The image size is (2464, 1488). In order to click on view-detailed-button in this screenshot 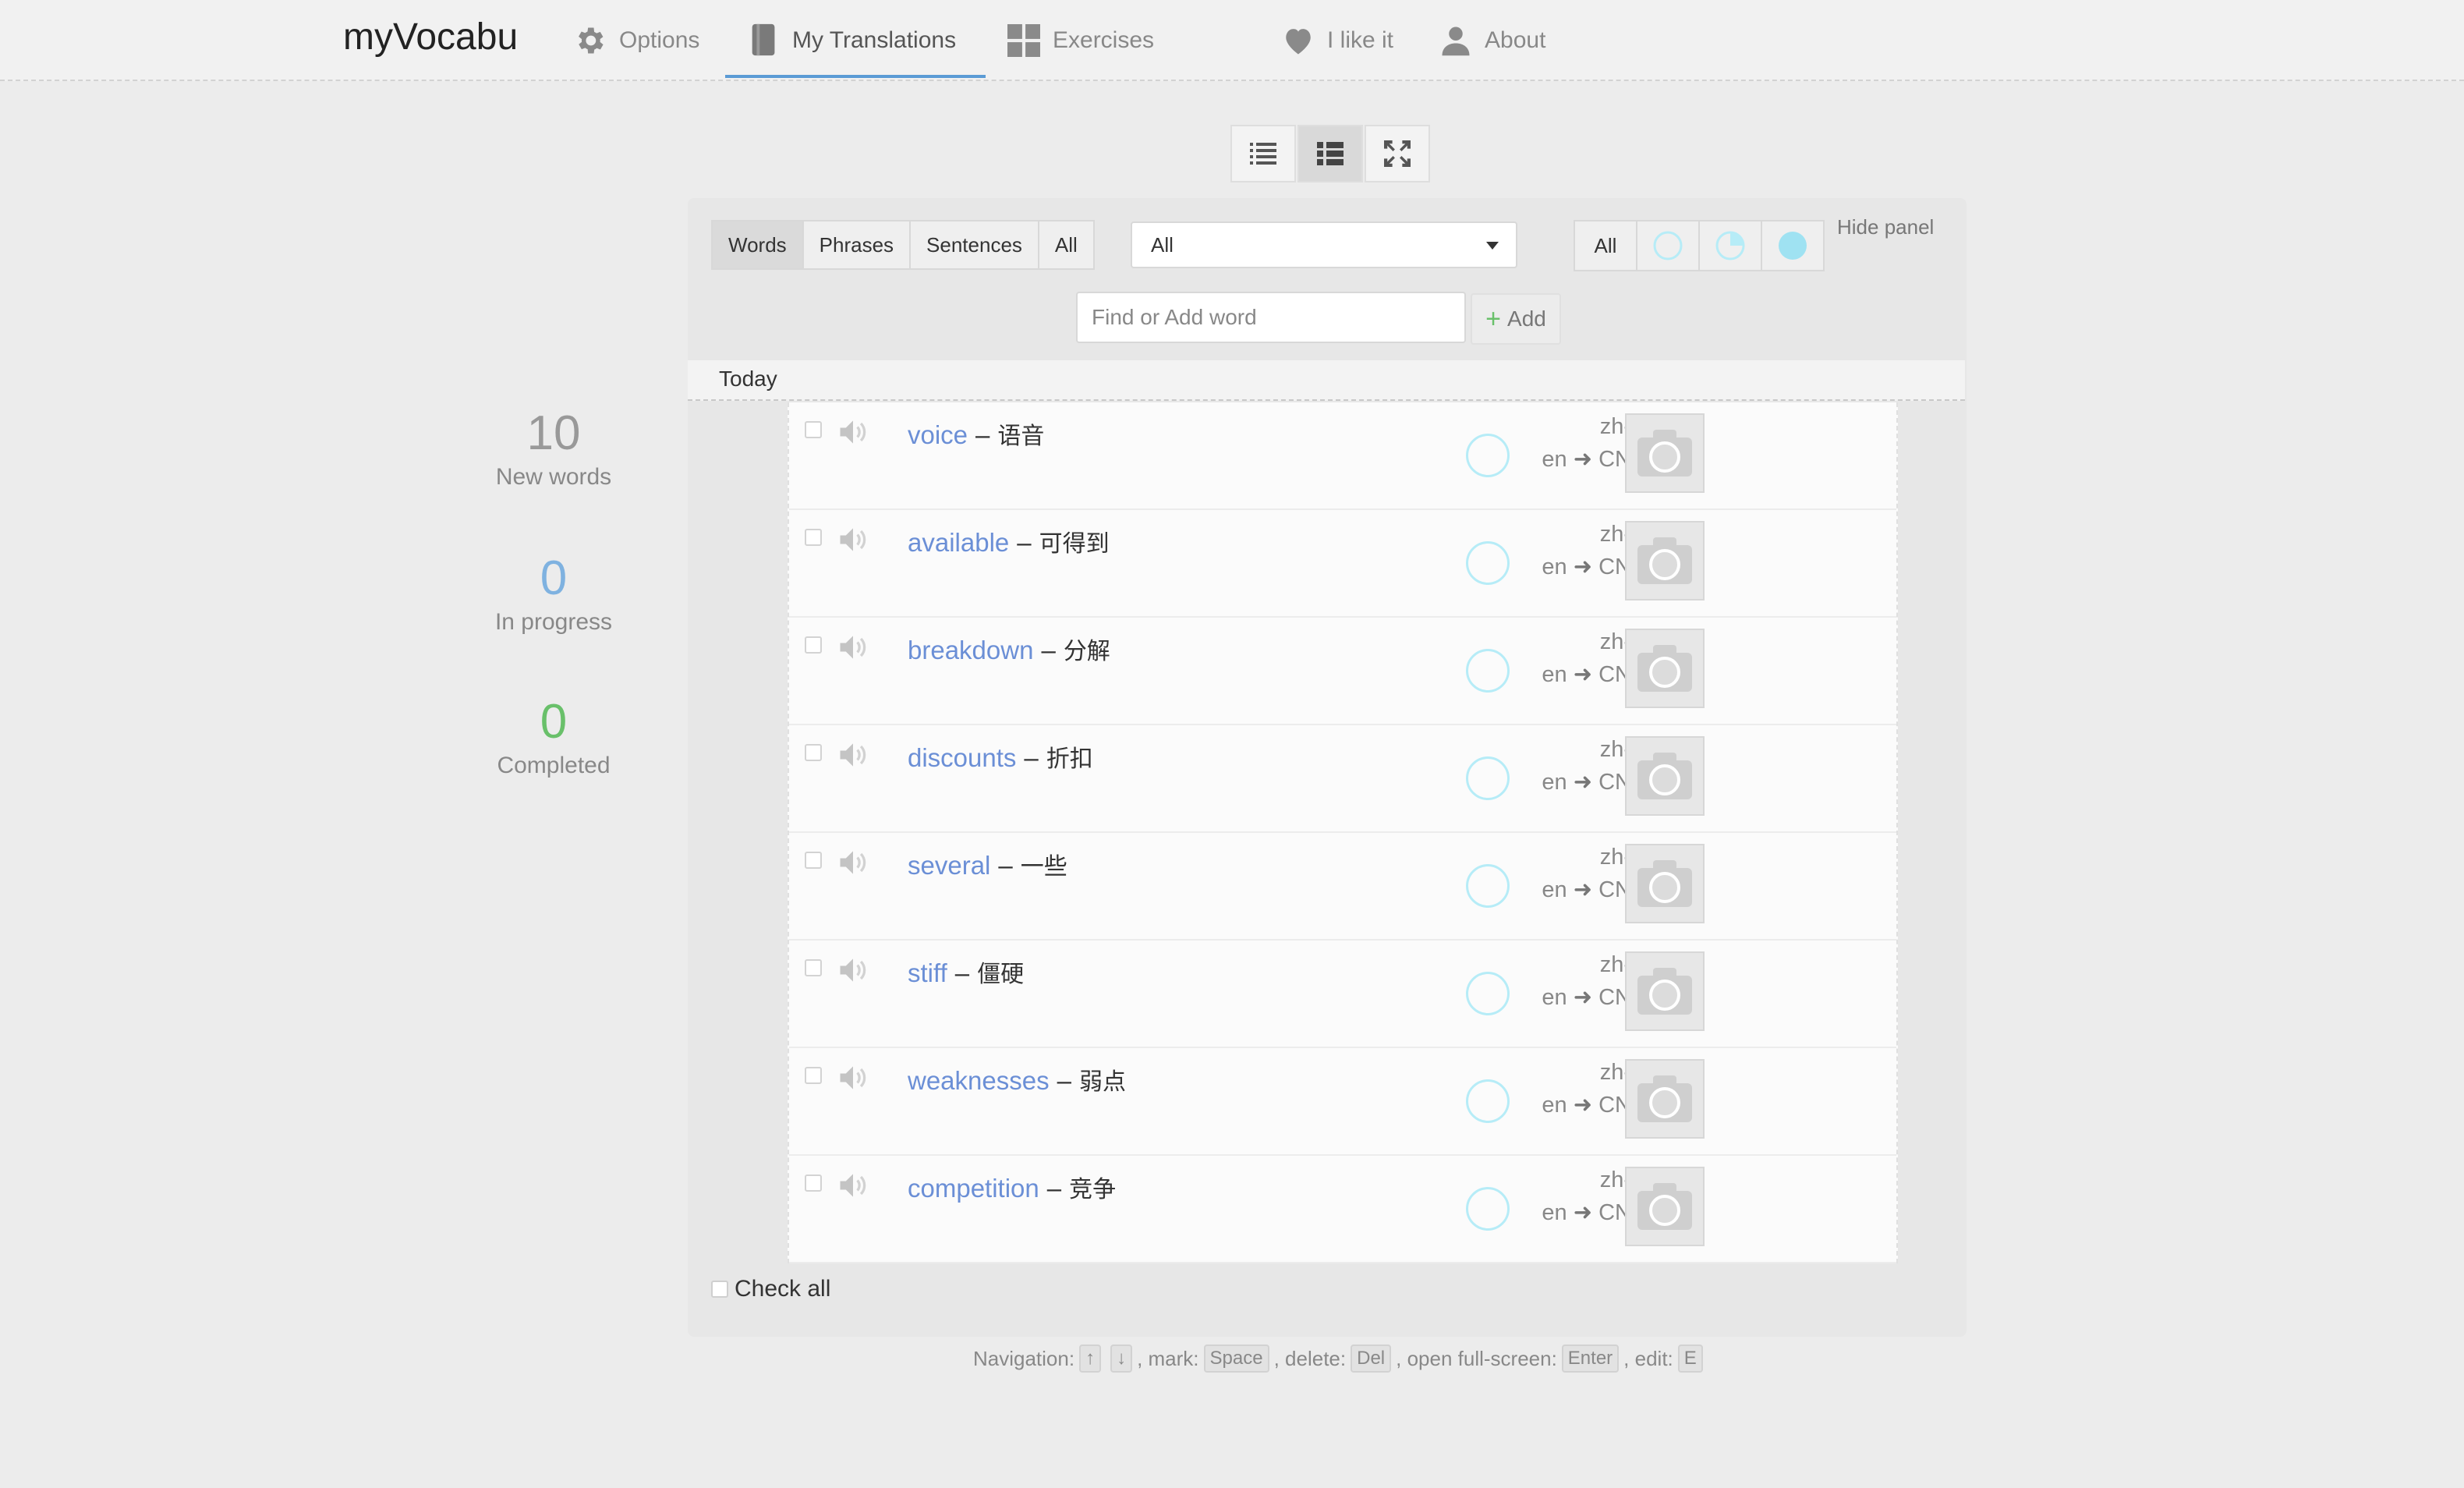, I will do `click(1330, 153)`.